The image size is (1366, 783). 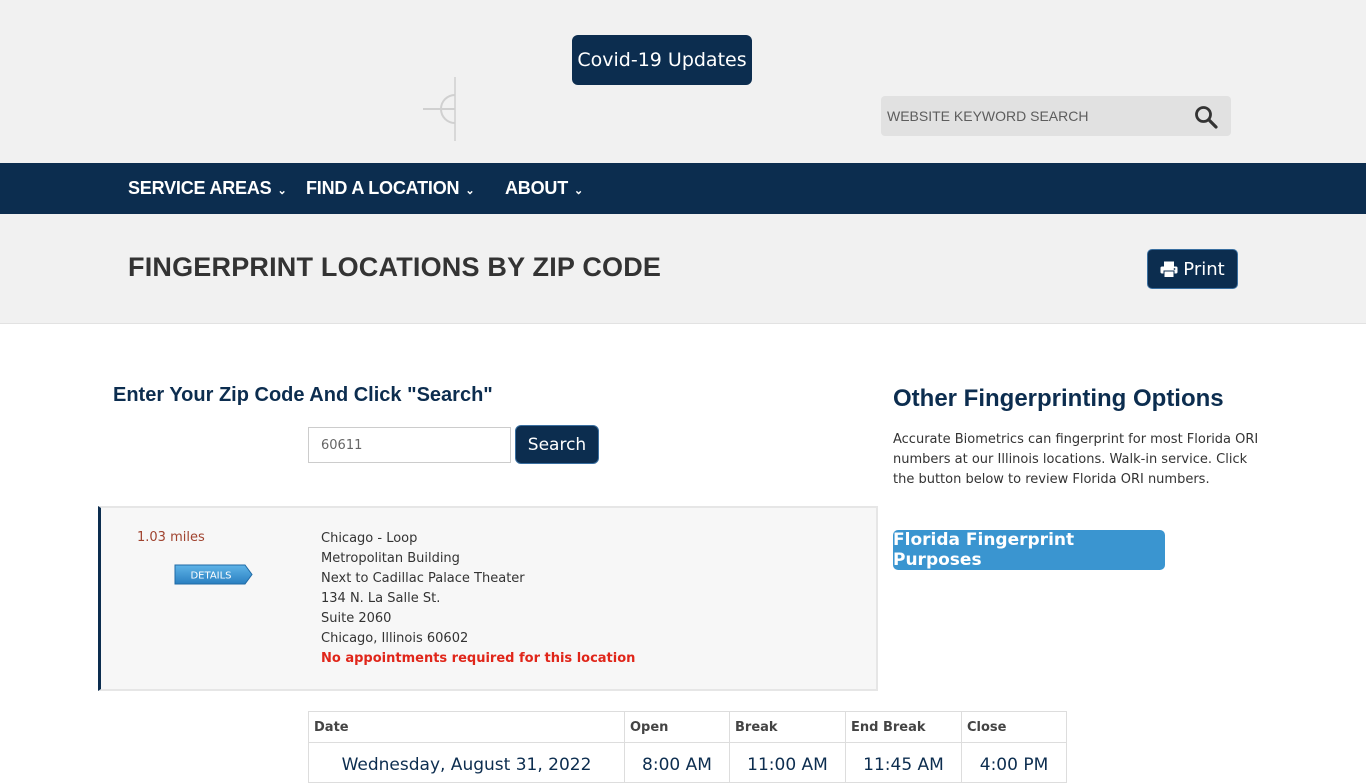 What do you see at coordinates (383, 188) in the screenshot?
I see `nav-item-label: FIND A LOCATION` at bounding box center [383, 188].